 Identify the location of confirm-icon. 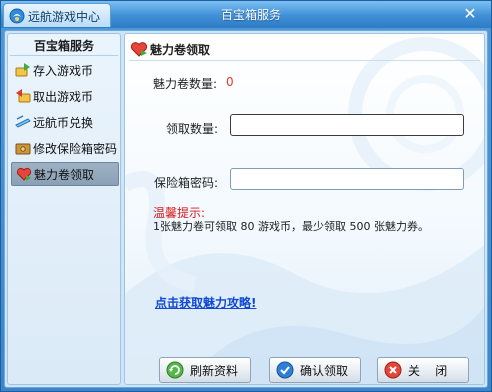
(285, 370).